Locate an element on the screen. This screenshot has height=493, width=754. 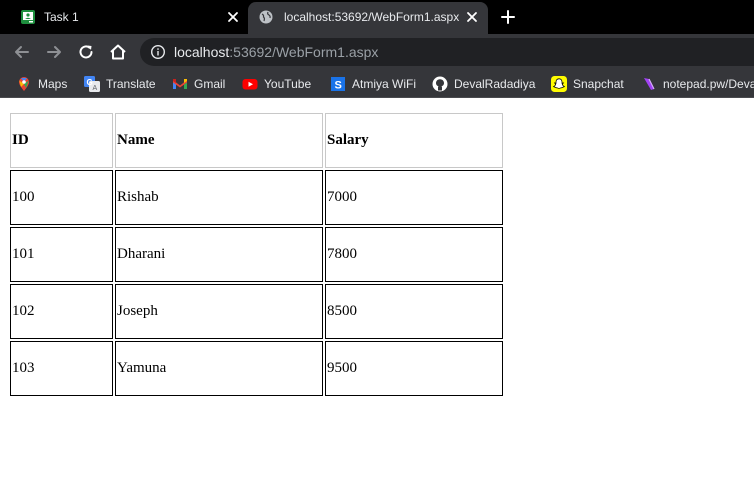
bookmark-devalradadiya: DevalRadadiya is located at coordinates (483, 84).